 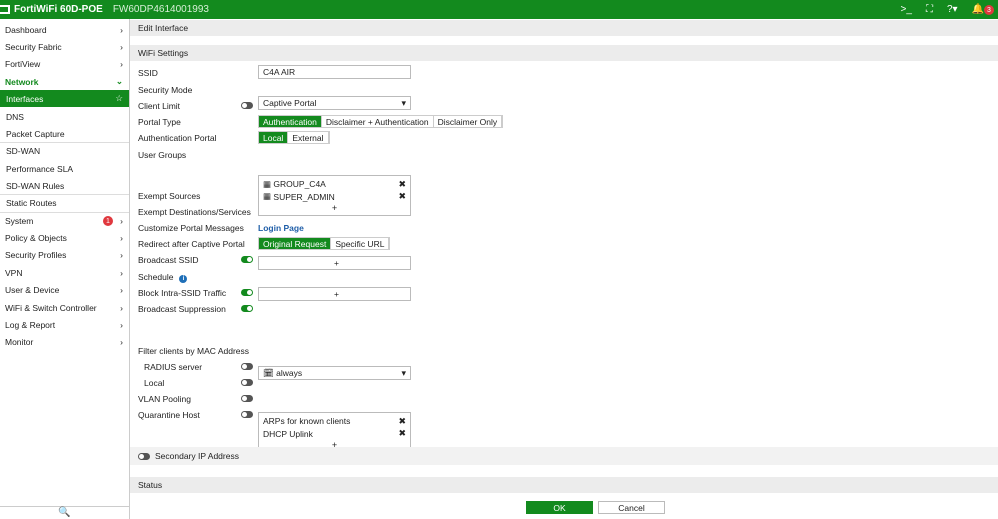 I want to click on help-icon: ?▾, so click(x=952, y=9).